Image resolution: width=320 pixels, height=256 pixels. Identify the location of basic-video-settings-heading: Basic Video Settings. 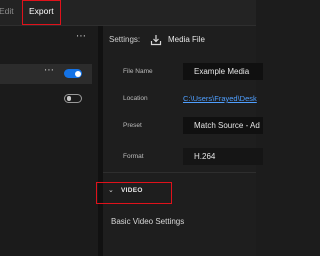
(147, 221).